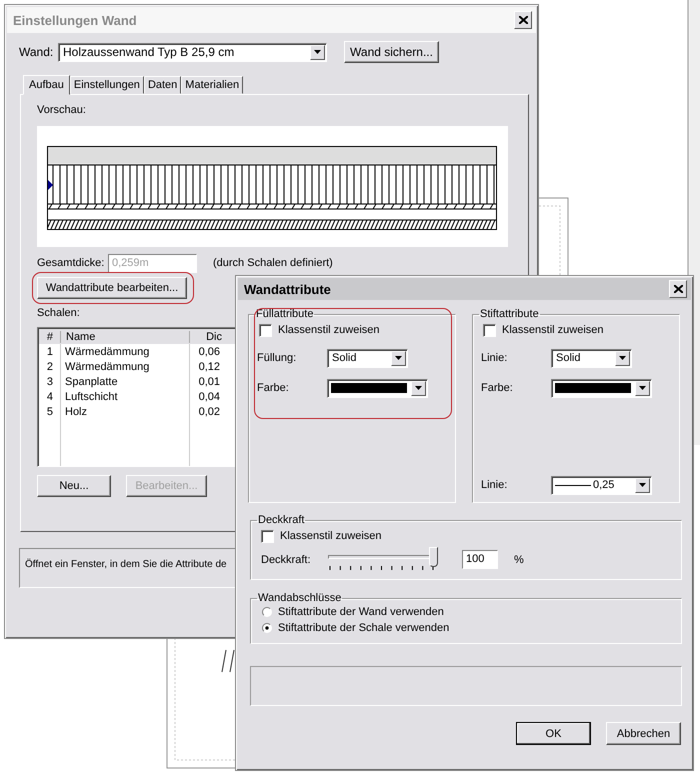 The image size is (700, 773). What do you see at coordinates (75, 20) in the screenshot?
I see `window-title: Einstellungen Wand` at bounding box center [75, 20].